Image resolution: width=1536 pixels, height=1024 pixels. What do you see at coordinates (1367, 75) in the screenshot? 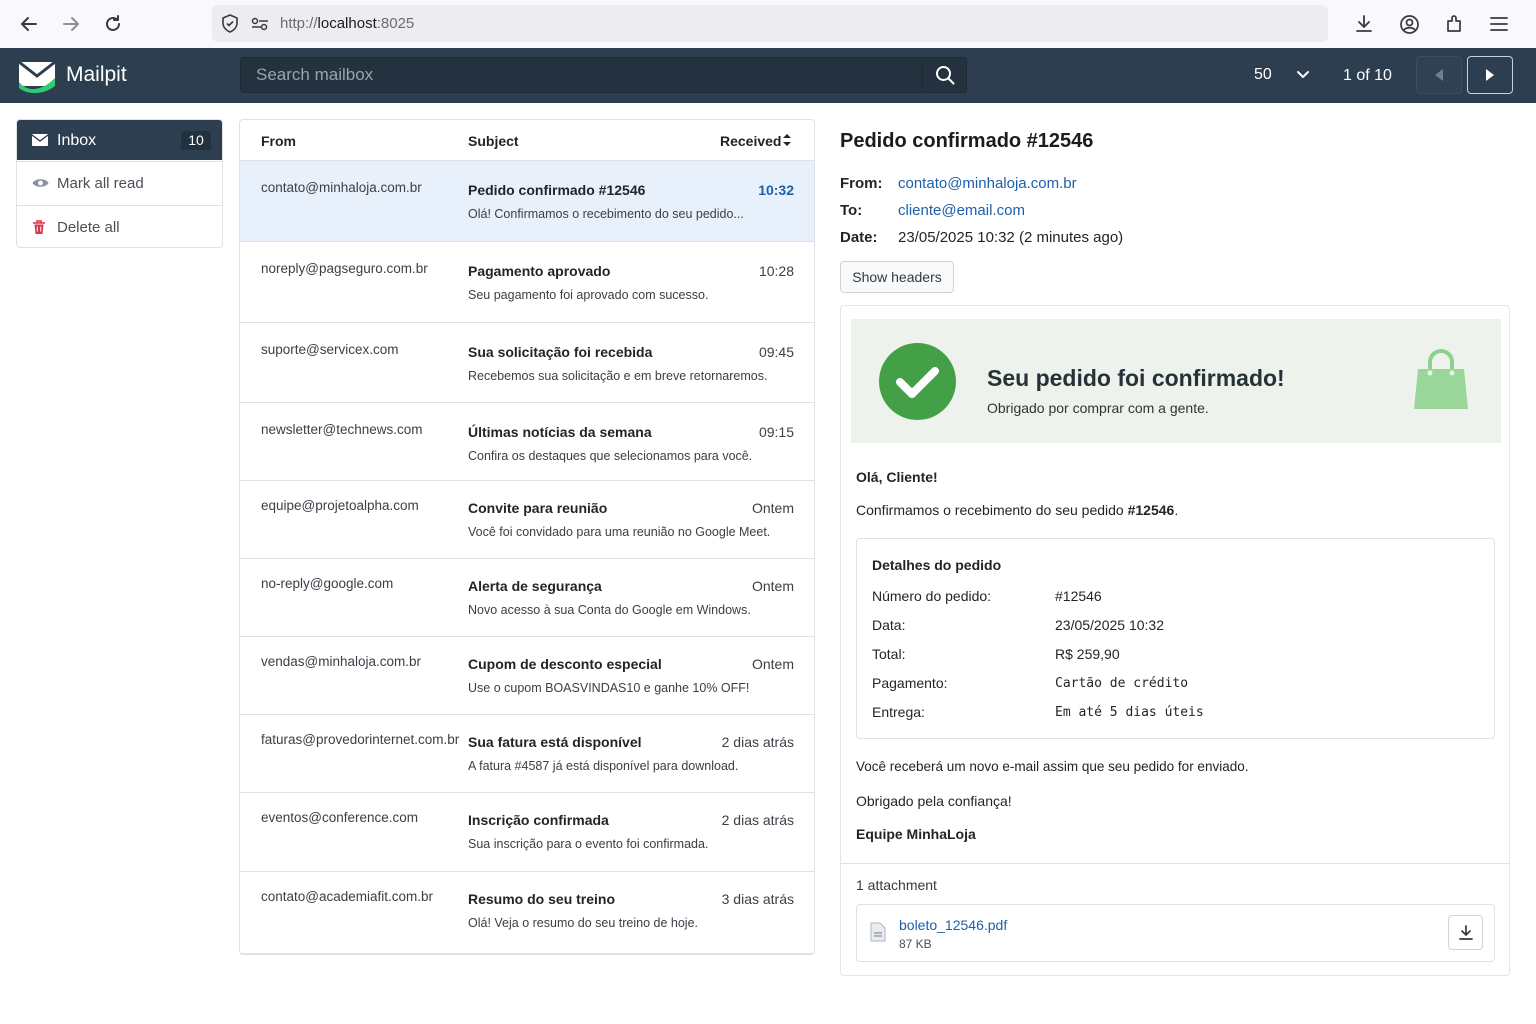
I see `page-info: 1 of 10` at bounding box center [1367, 75].